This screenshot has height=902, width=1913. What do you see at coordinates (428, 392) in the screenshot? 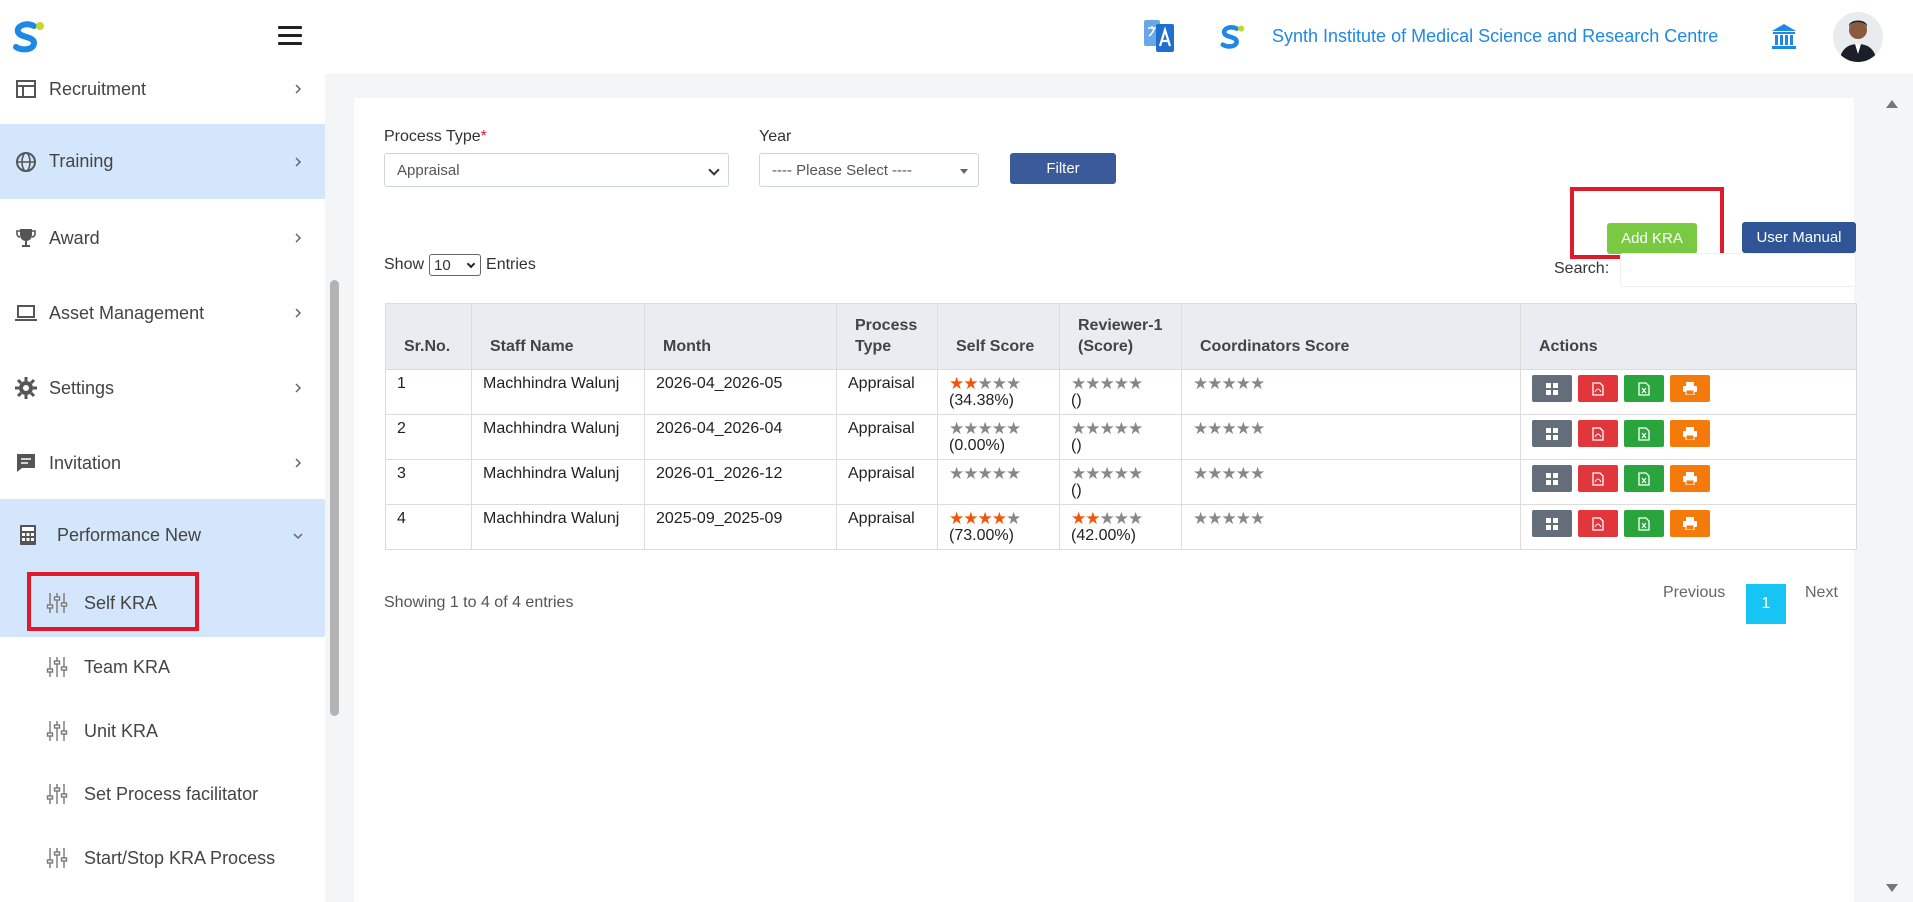
I see `cell-sr-no: 1` at bounding box center [428, 392].